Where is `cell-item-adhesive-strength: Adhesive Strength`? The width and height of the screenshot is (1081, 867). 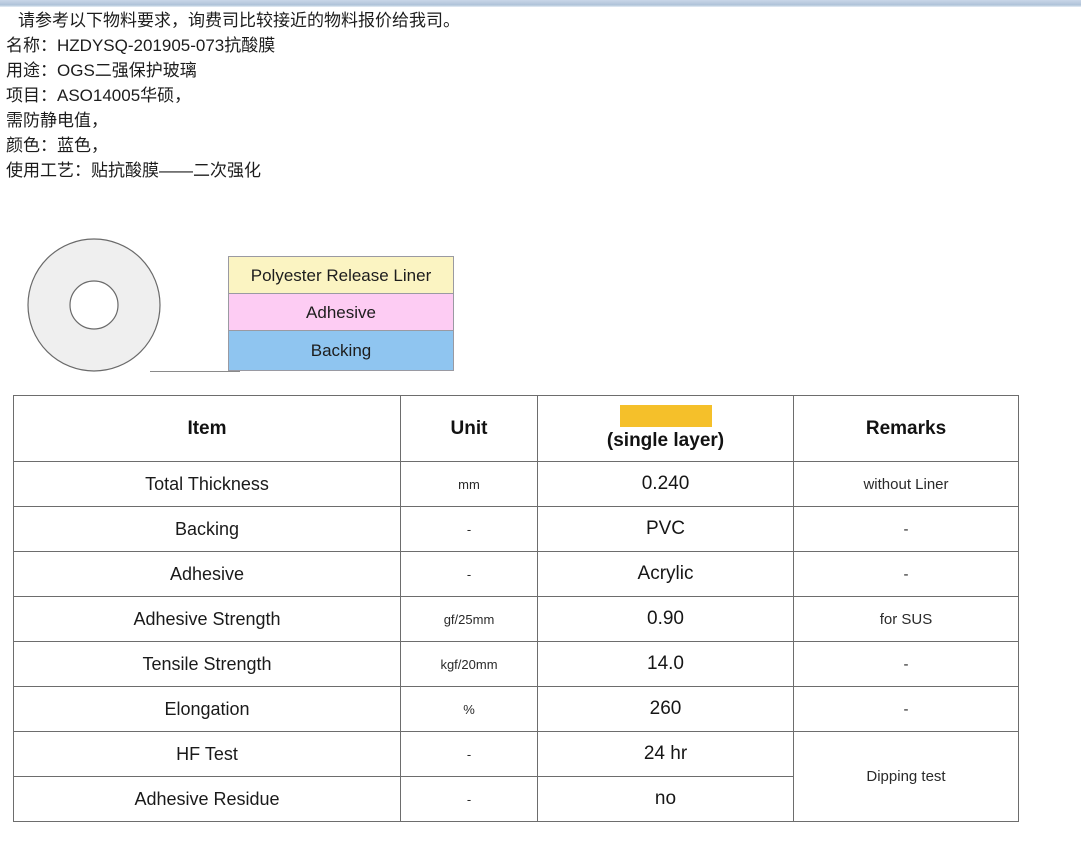 cell-item-adhesive-strength: Adhesive Strength is located at coordinates (207, 619).